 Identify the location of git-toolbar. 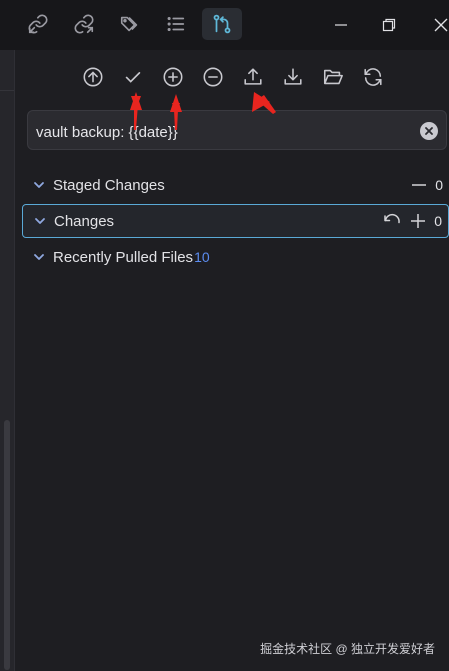
(233, 77).